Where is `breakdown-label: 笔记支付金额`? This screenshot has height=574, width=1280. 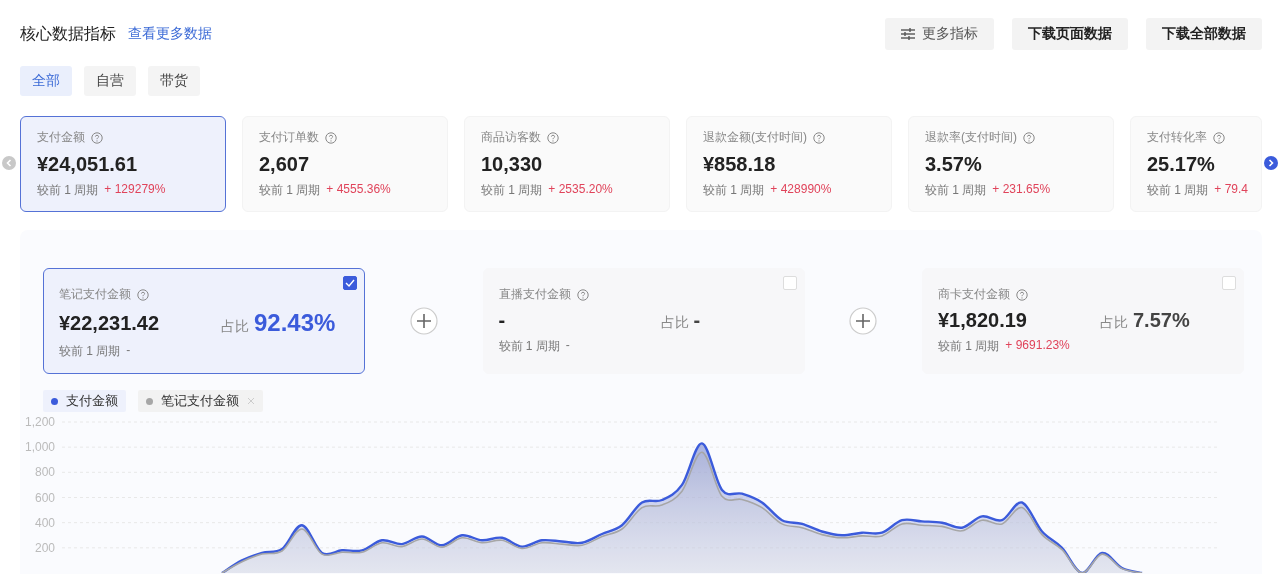 breakdown-label: 笔记支付金额 is located at coordinates (95, 294).